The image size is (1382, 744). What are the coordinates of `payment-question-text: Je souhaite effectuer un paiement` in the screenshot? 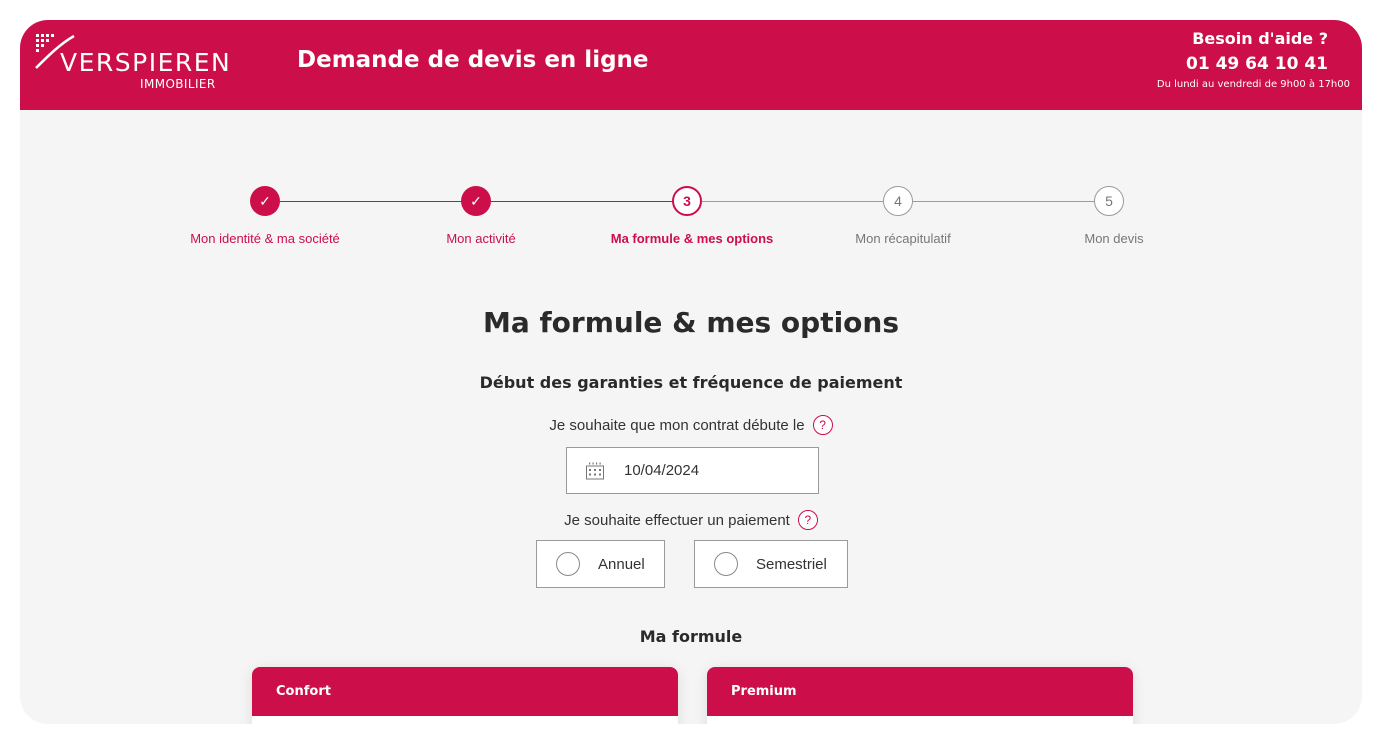 It's located at (677, 520).